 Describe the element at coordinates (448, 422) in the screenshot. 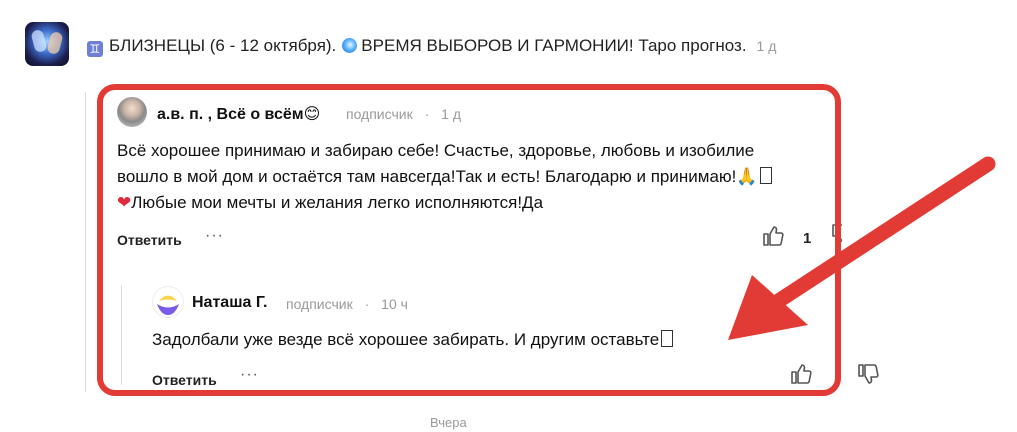

I see `day-separator: Вчера` at that location.